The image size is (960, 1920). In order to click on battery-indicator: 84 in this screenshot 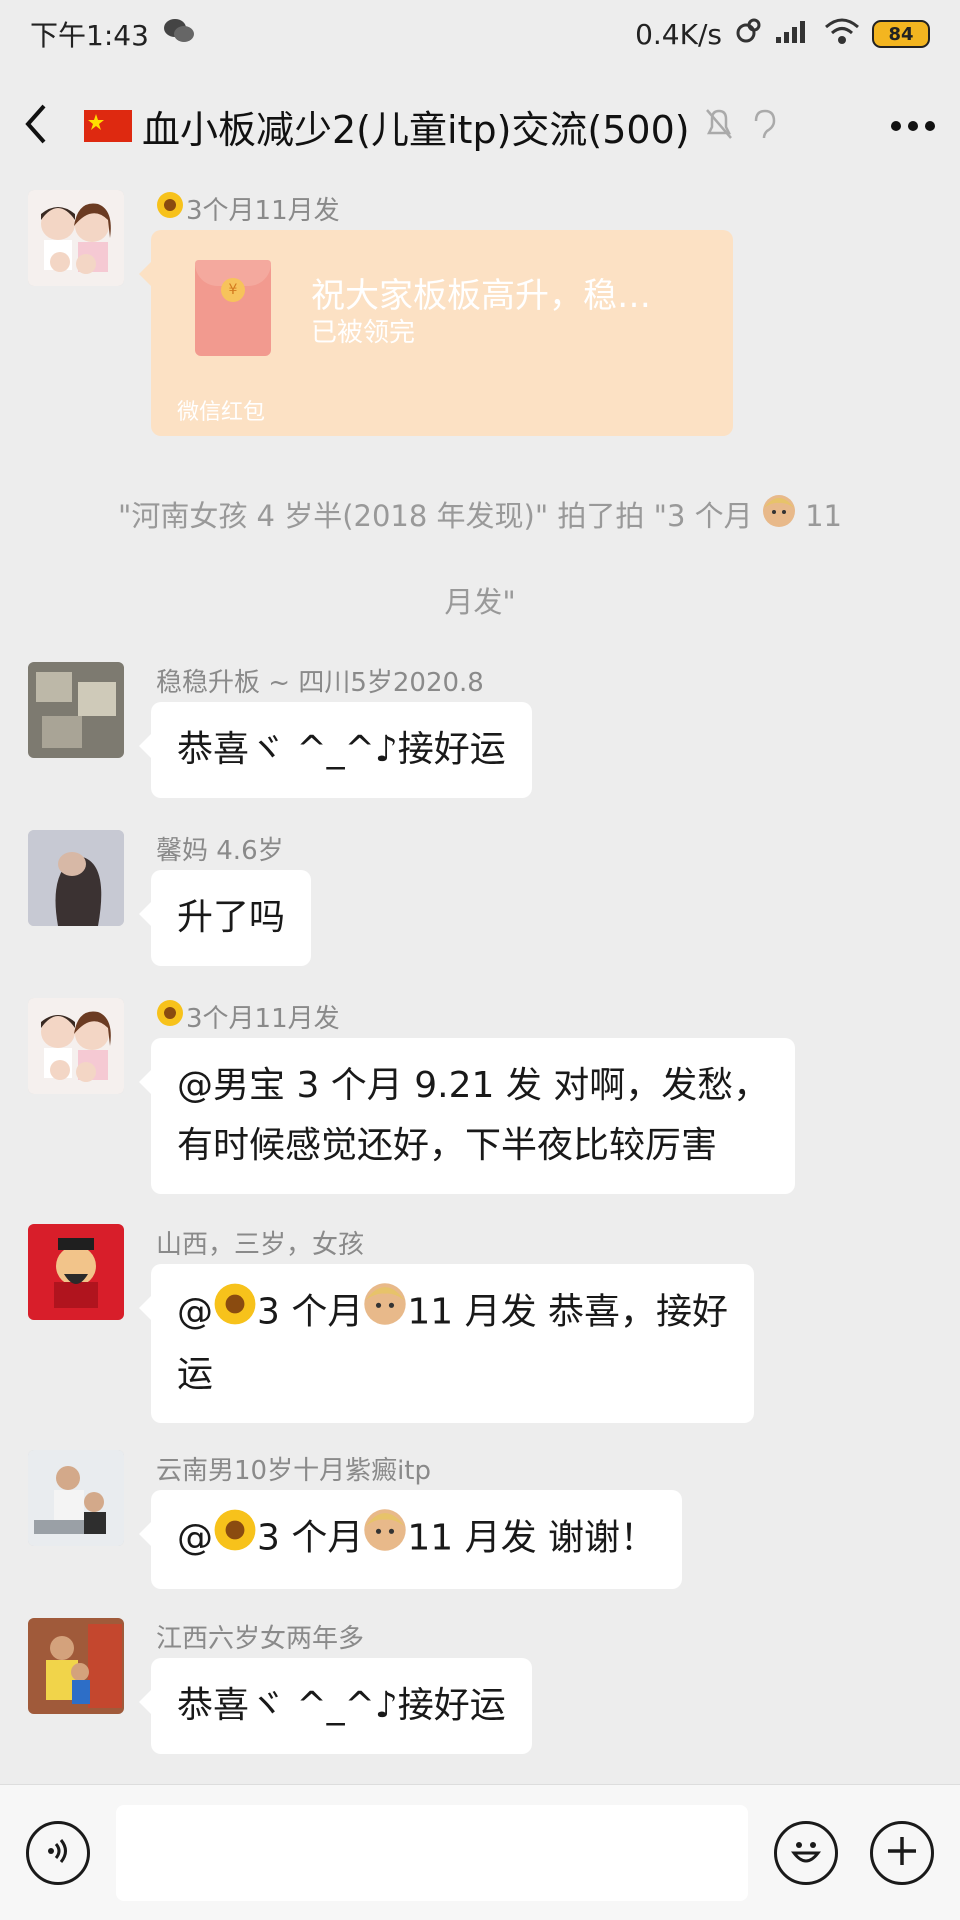, I will do `click(901, 34)`.